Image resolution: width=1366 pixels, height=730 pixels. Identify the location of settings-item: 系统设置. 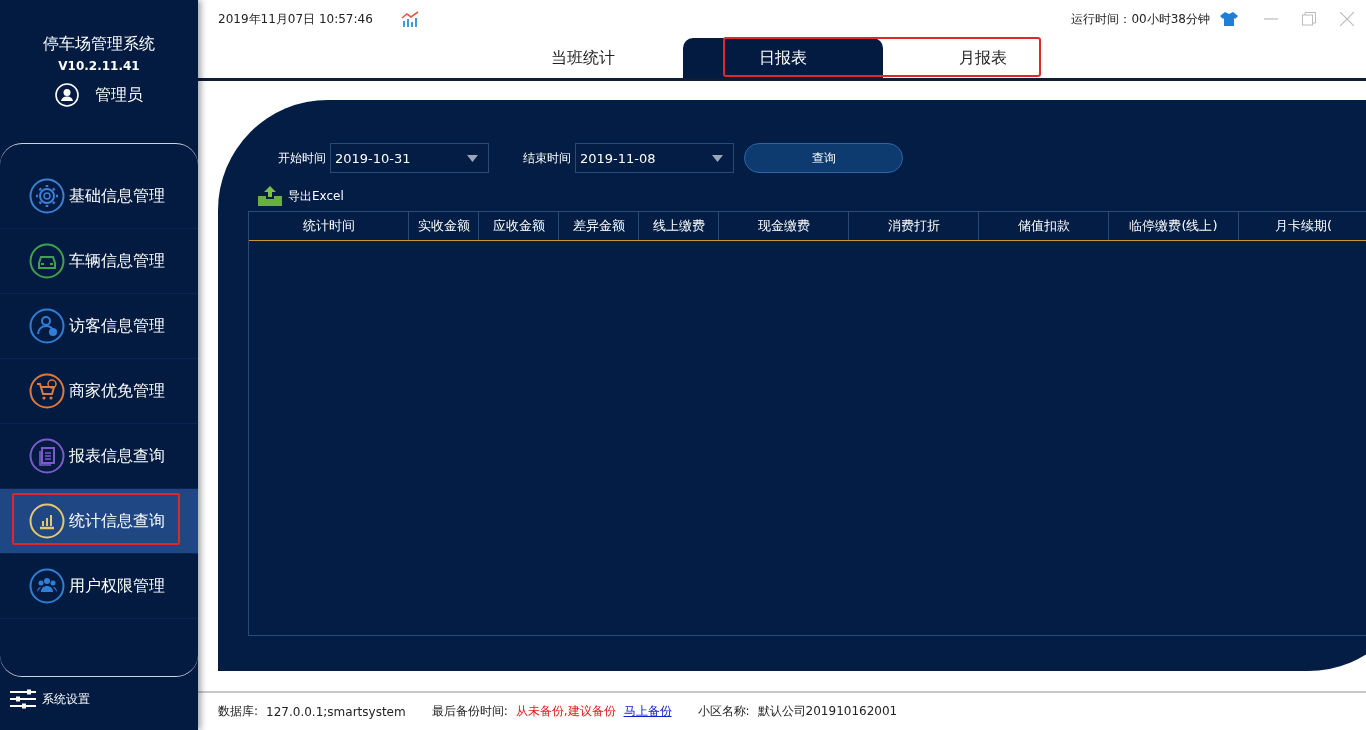
(99, 693).